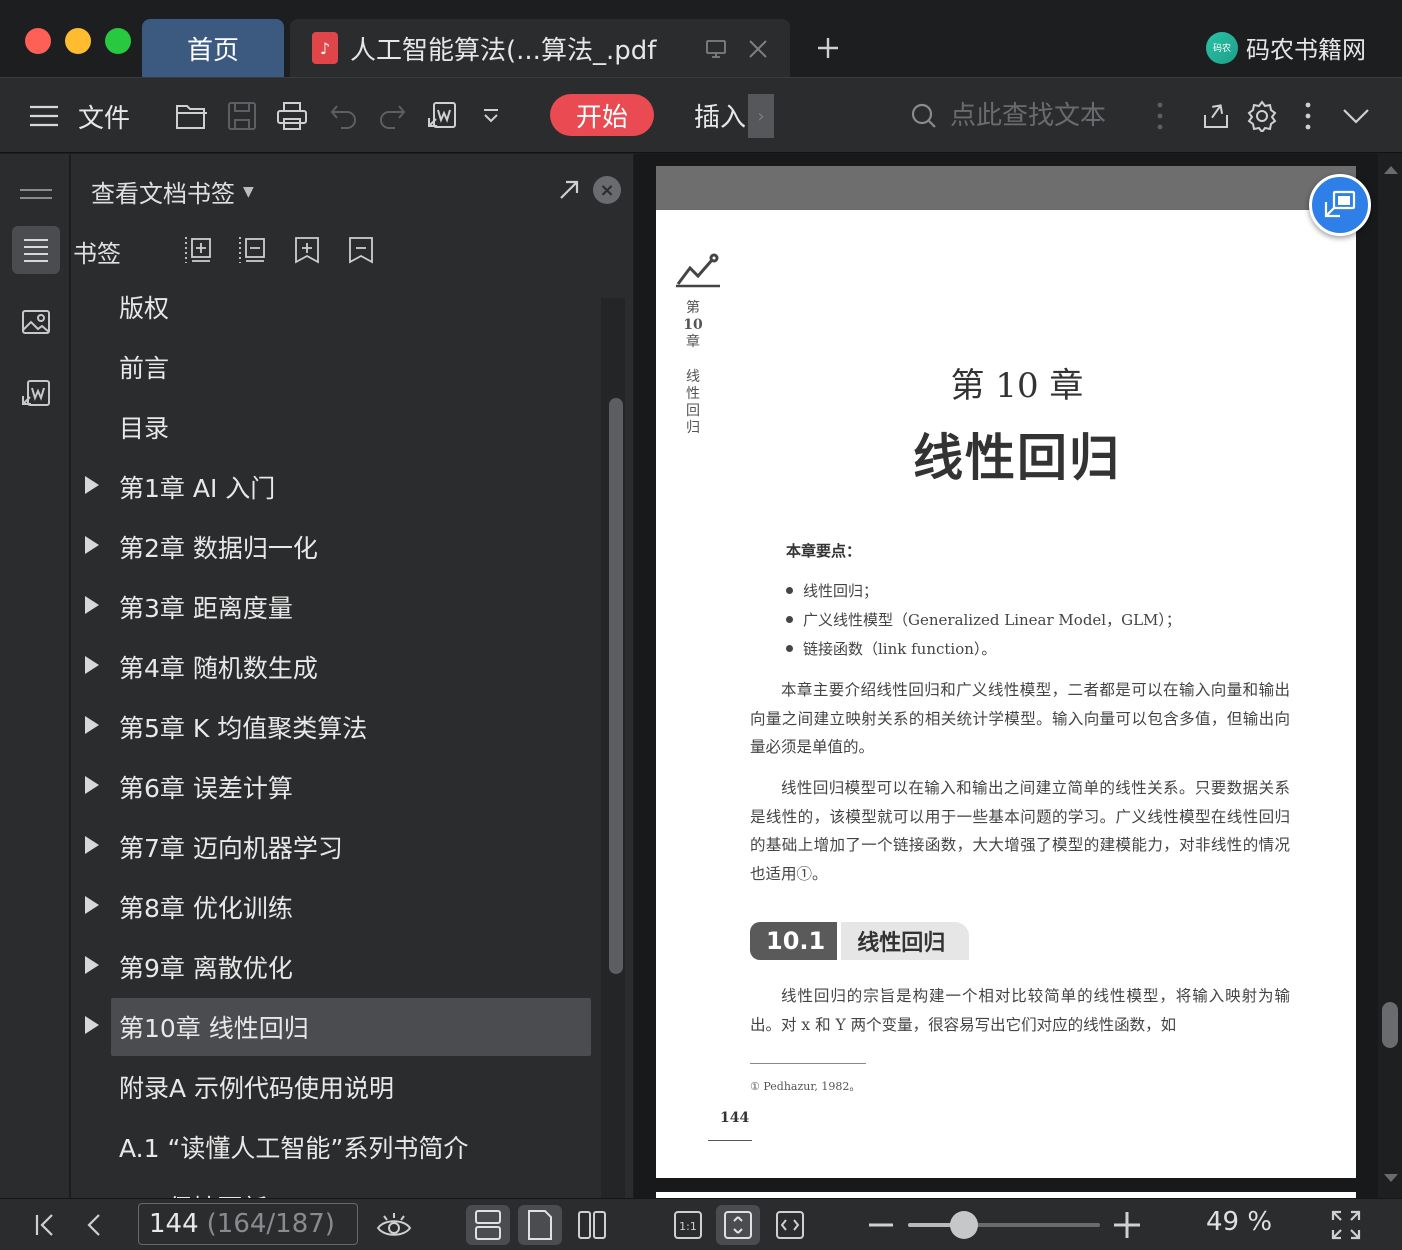 The image size is (1402, 1250). What do you see at coordinates (338, 607) in the screenshot?
I see `bookmark-item: 第3章 距离度量` at bounding box center [338, 607].